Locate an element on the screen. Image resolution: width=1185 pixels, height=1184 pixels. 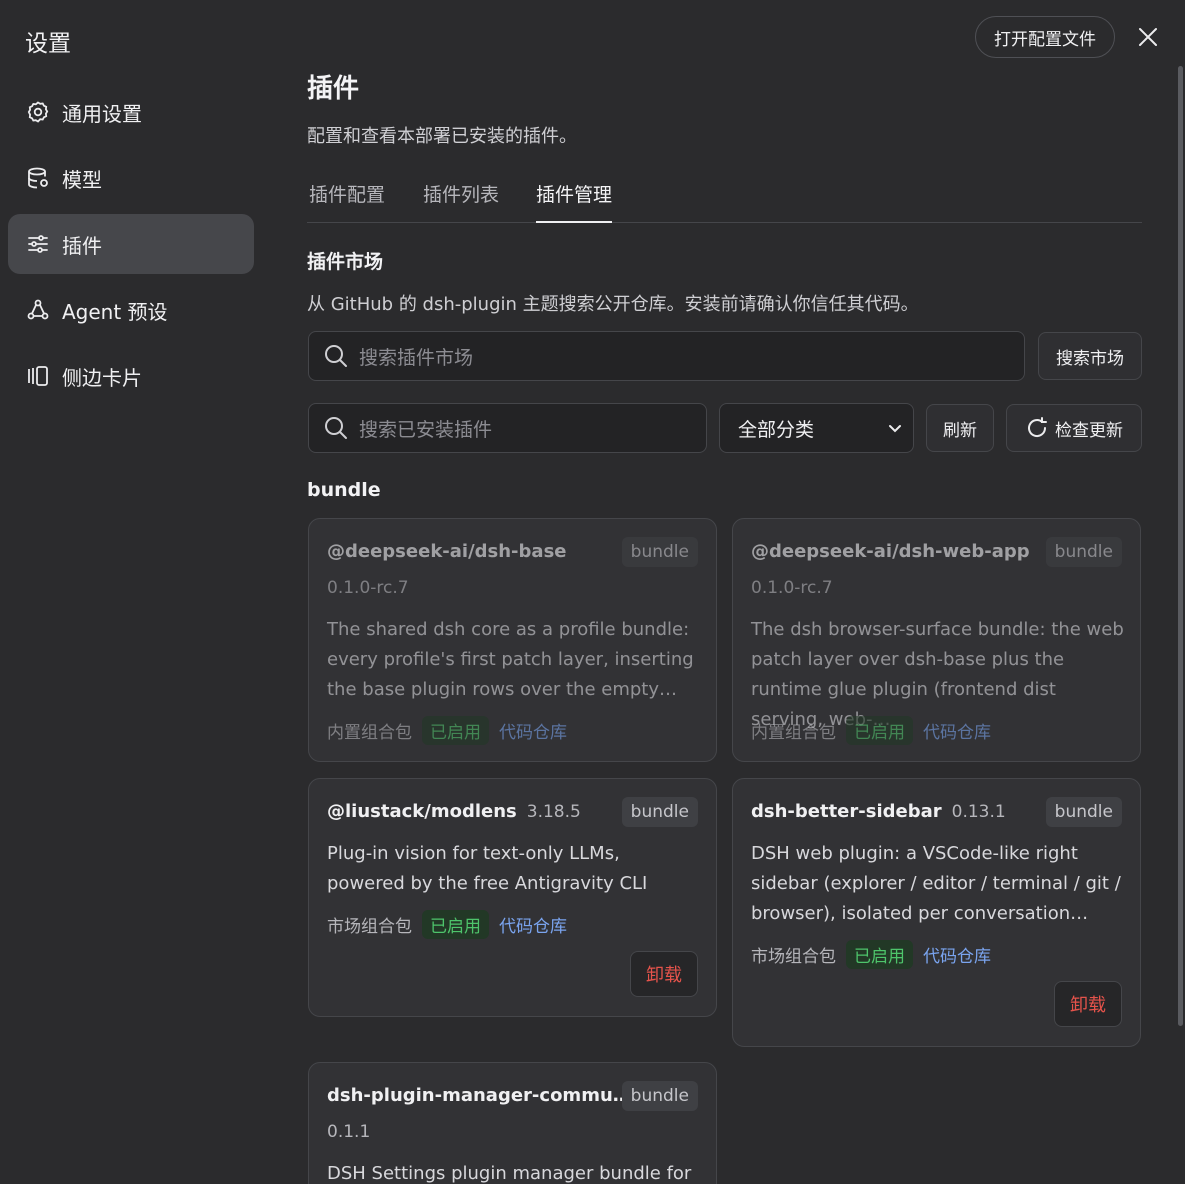
plugin-name: @liustack/modlens 3.18.5 is located at coordinates (454, 811).